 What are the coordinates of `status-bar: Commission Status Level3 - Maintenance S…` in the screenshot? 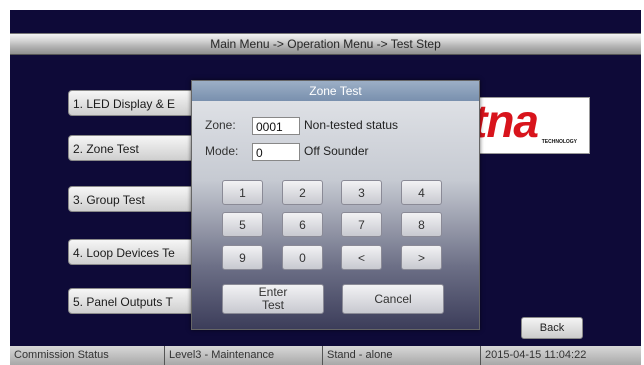 It's located at (325, 355).